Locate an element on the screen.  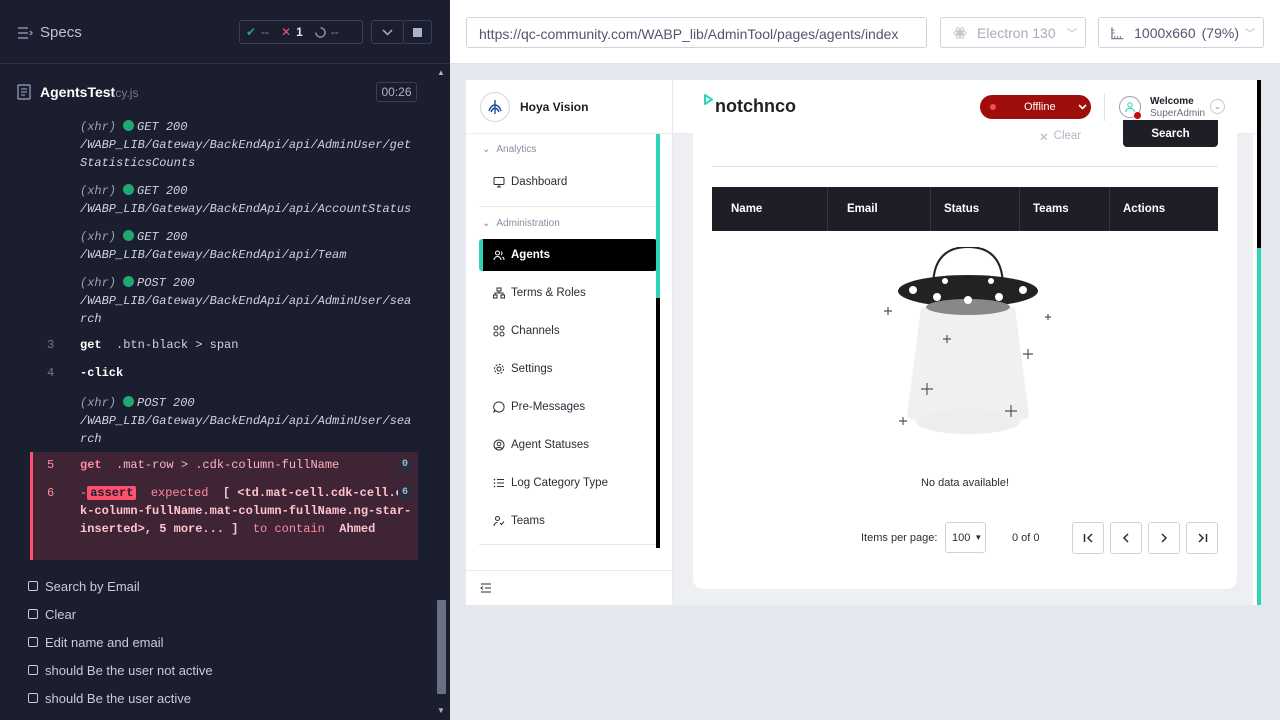
column-header-actions: Actions is located at coordinates (1164, 209).